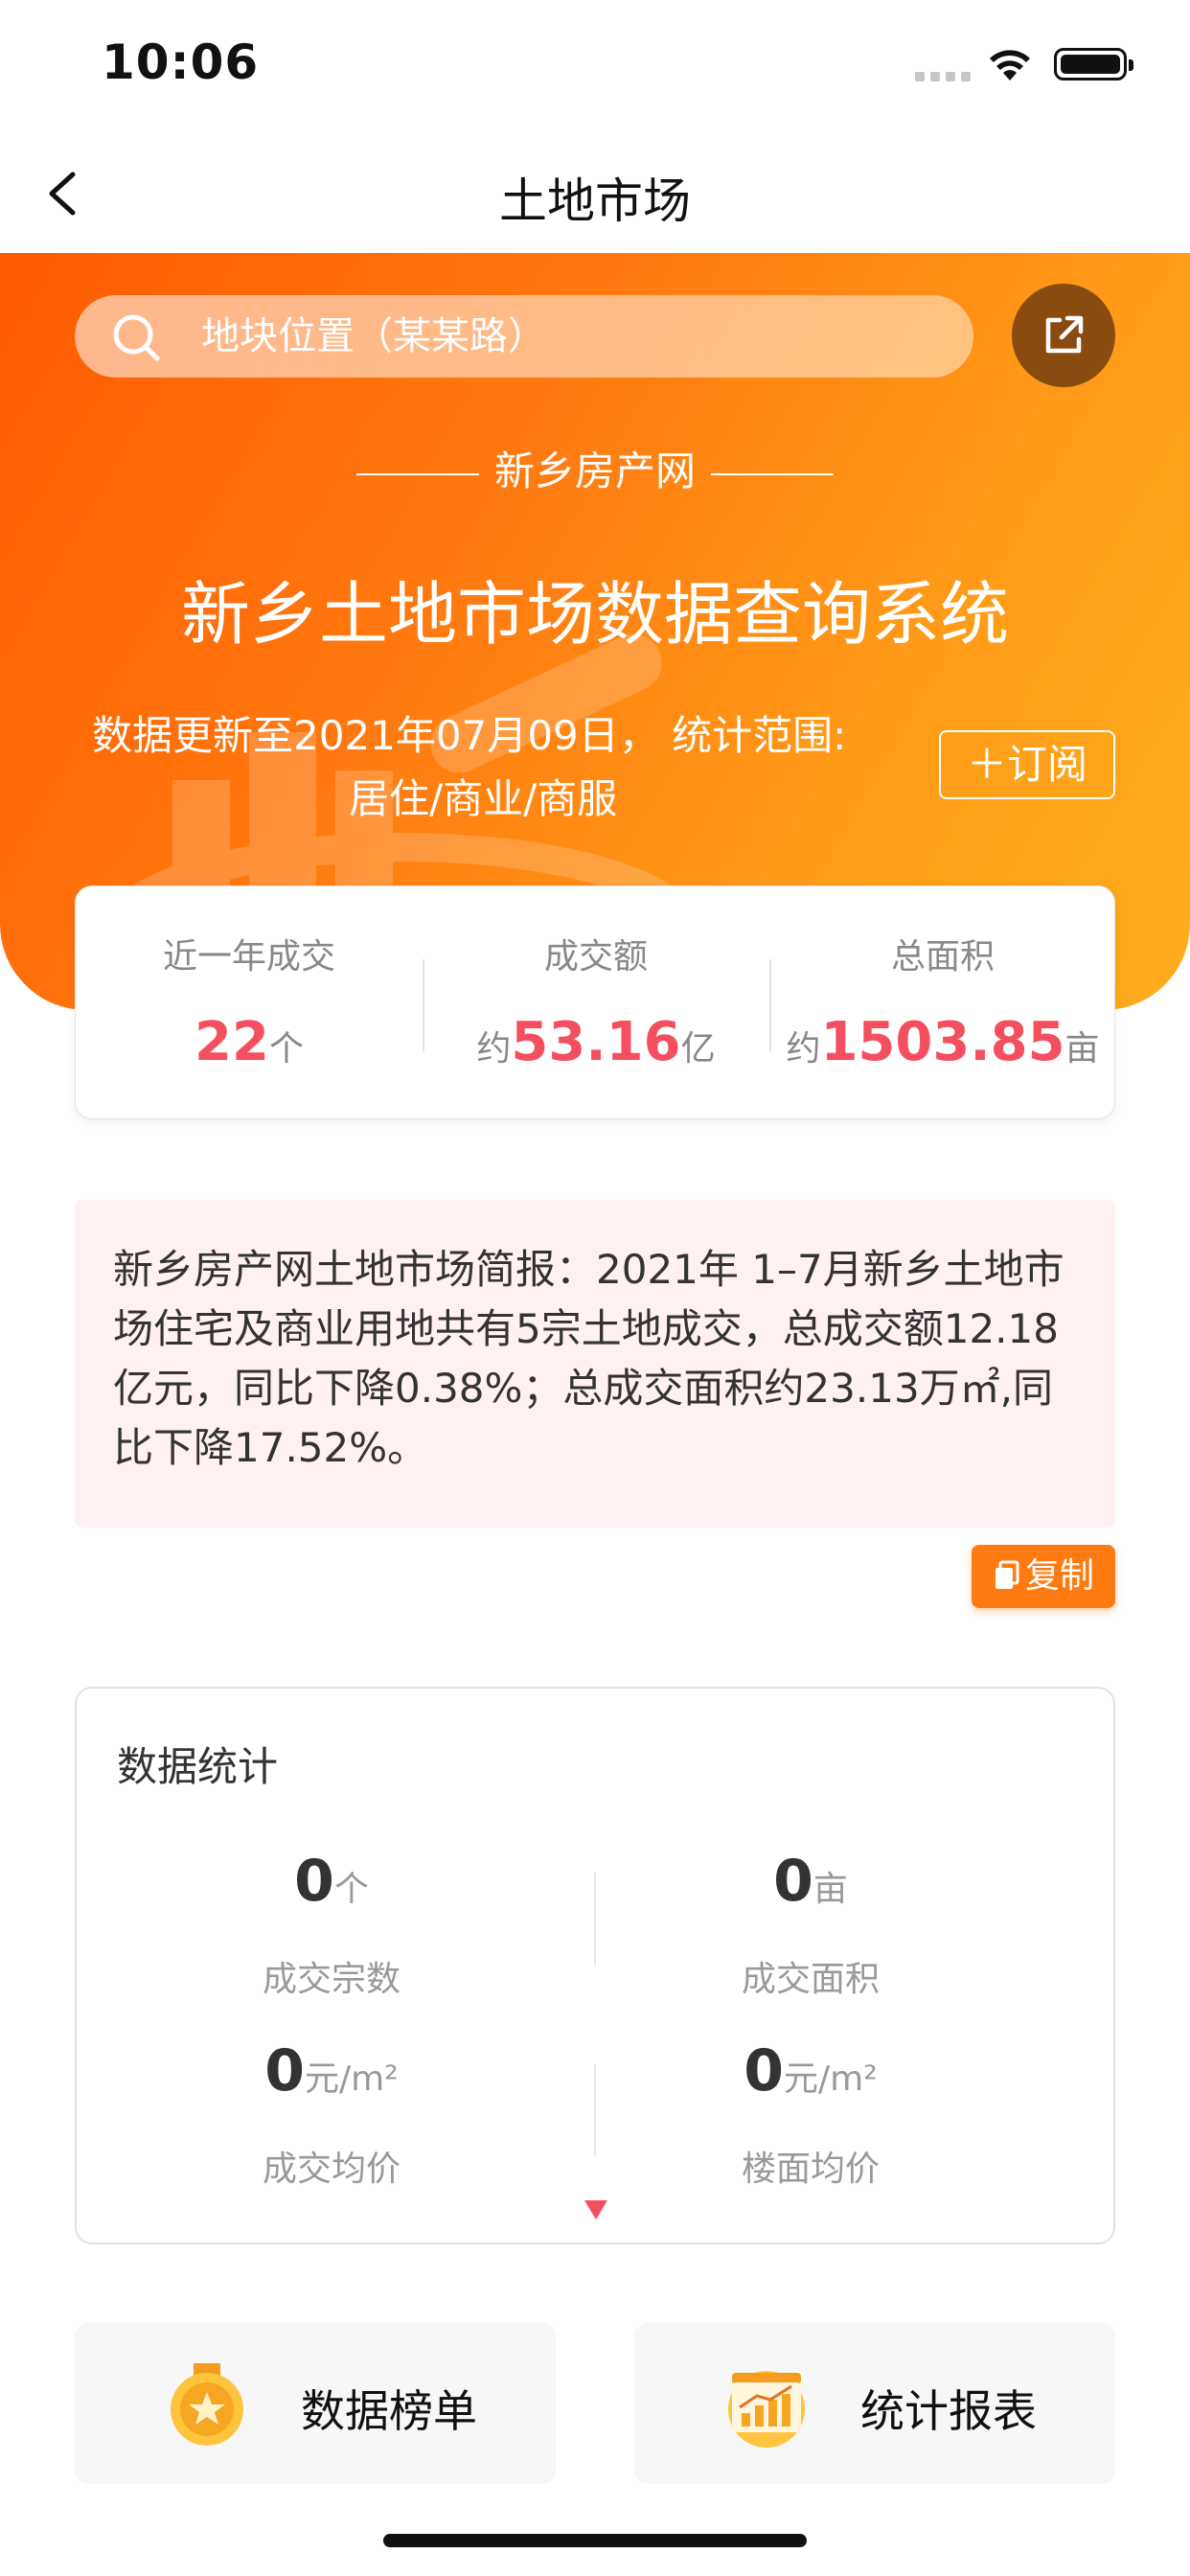 The height and width of the screenshot is (2576, 1190). Describe the element at coordinates (389, 2411) in the screenshot. I see `tool-label: 数据榜单` at that location.